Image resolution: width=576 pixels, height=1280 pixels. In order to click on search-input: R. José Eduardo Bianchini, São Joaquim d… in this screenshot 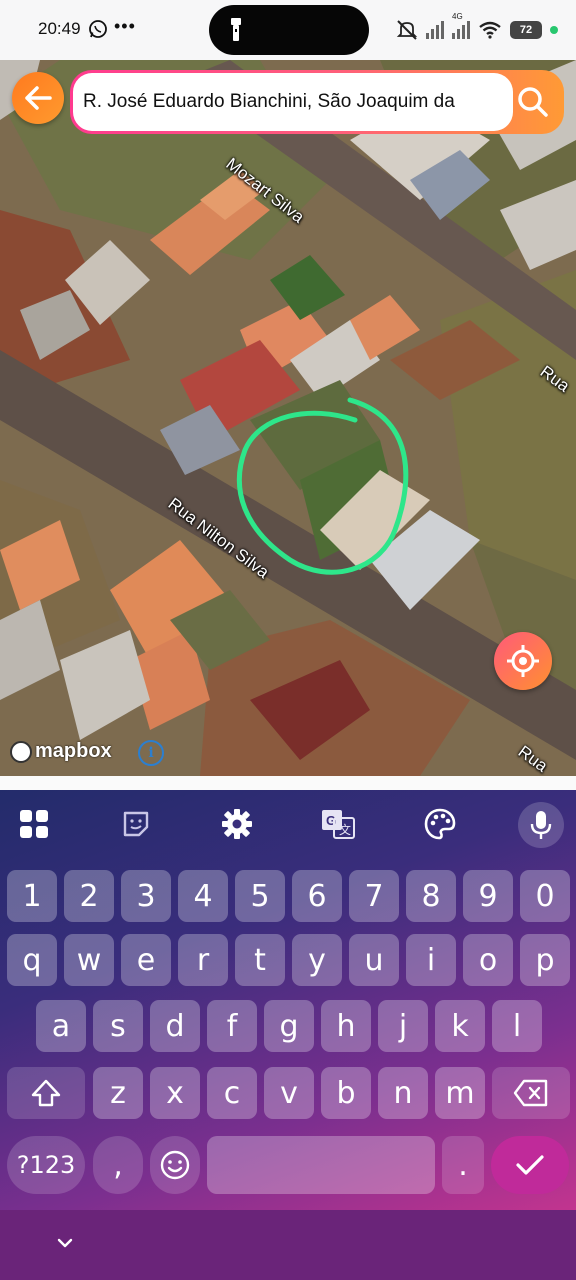, I will do `click(293, 102)`.